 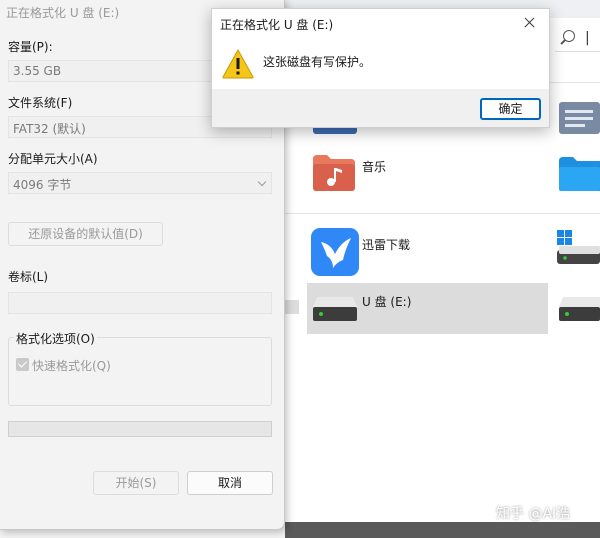 What do you see at coordinates (292, 307) in the screenshot?
I see `scroll-stub` at bounding box center [292, 307].